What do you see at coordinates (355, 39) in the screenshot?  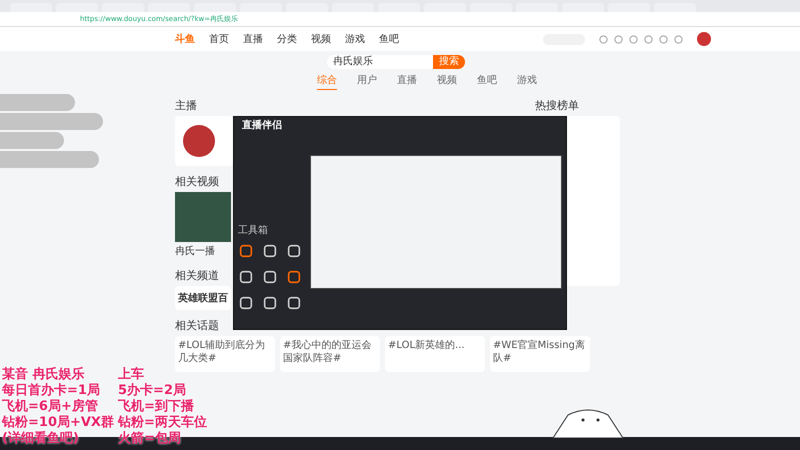 I see `nav-link: 游戏` at bounding box center [355, 39].